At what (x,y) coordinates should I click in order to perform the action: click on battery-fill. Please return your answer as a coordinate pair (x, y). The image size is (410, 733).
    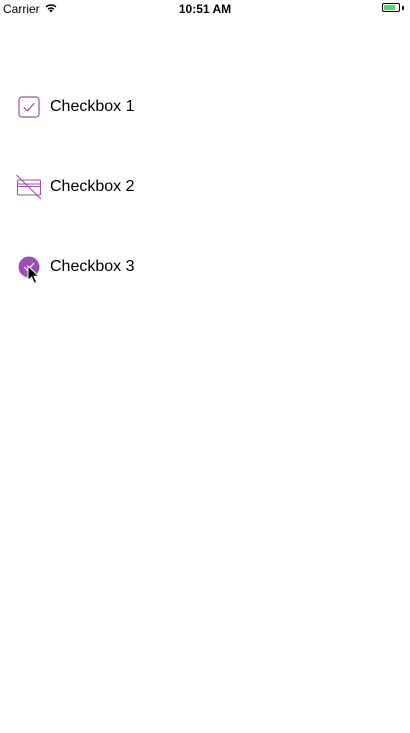
    Looking at the image, I should click on (389, 7).